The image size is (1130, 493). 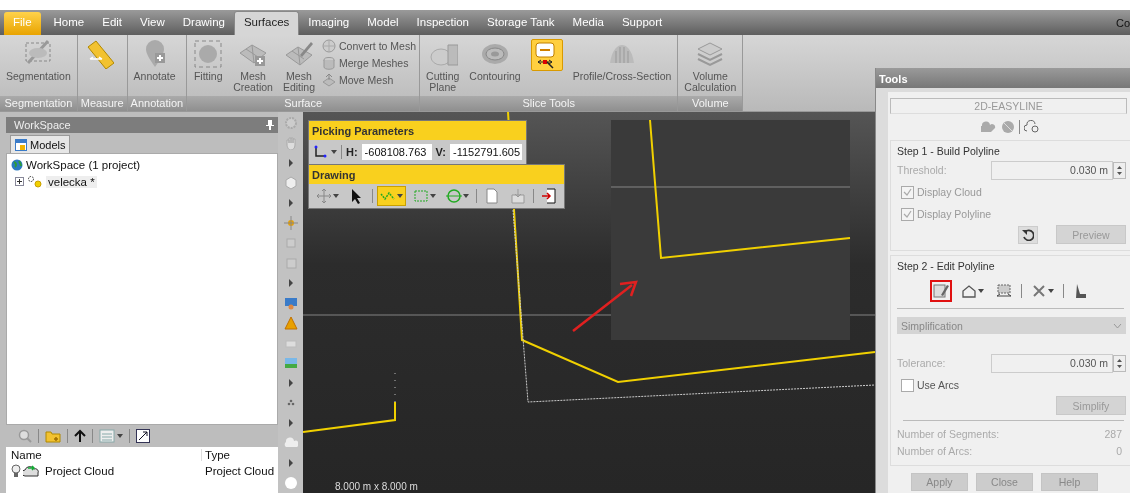 I want to click on ribbon-button: Profile/Cross-Section, so click(x=622, y=60).